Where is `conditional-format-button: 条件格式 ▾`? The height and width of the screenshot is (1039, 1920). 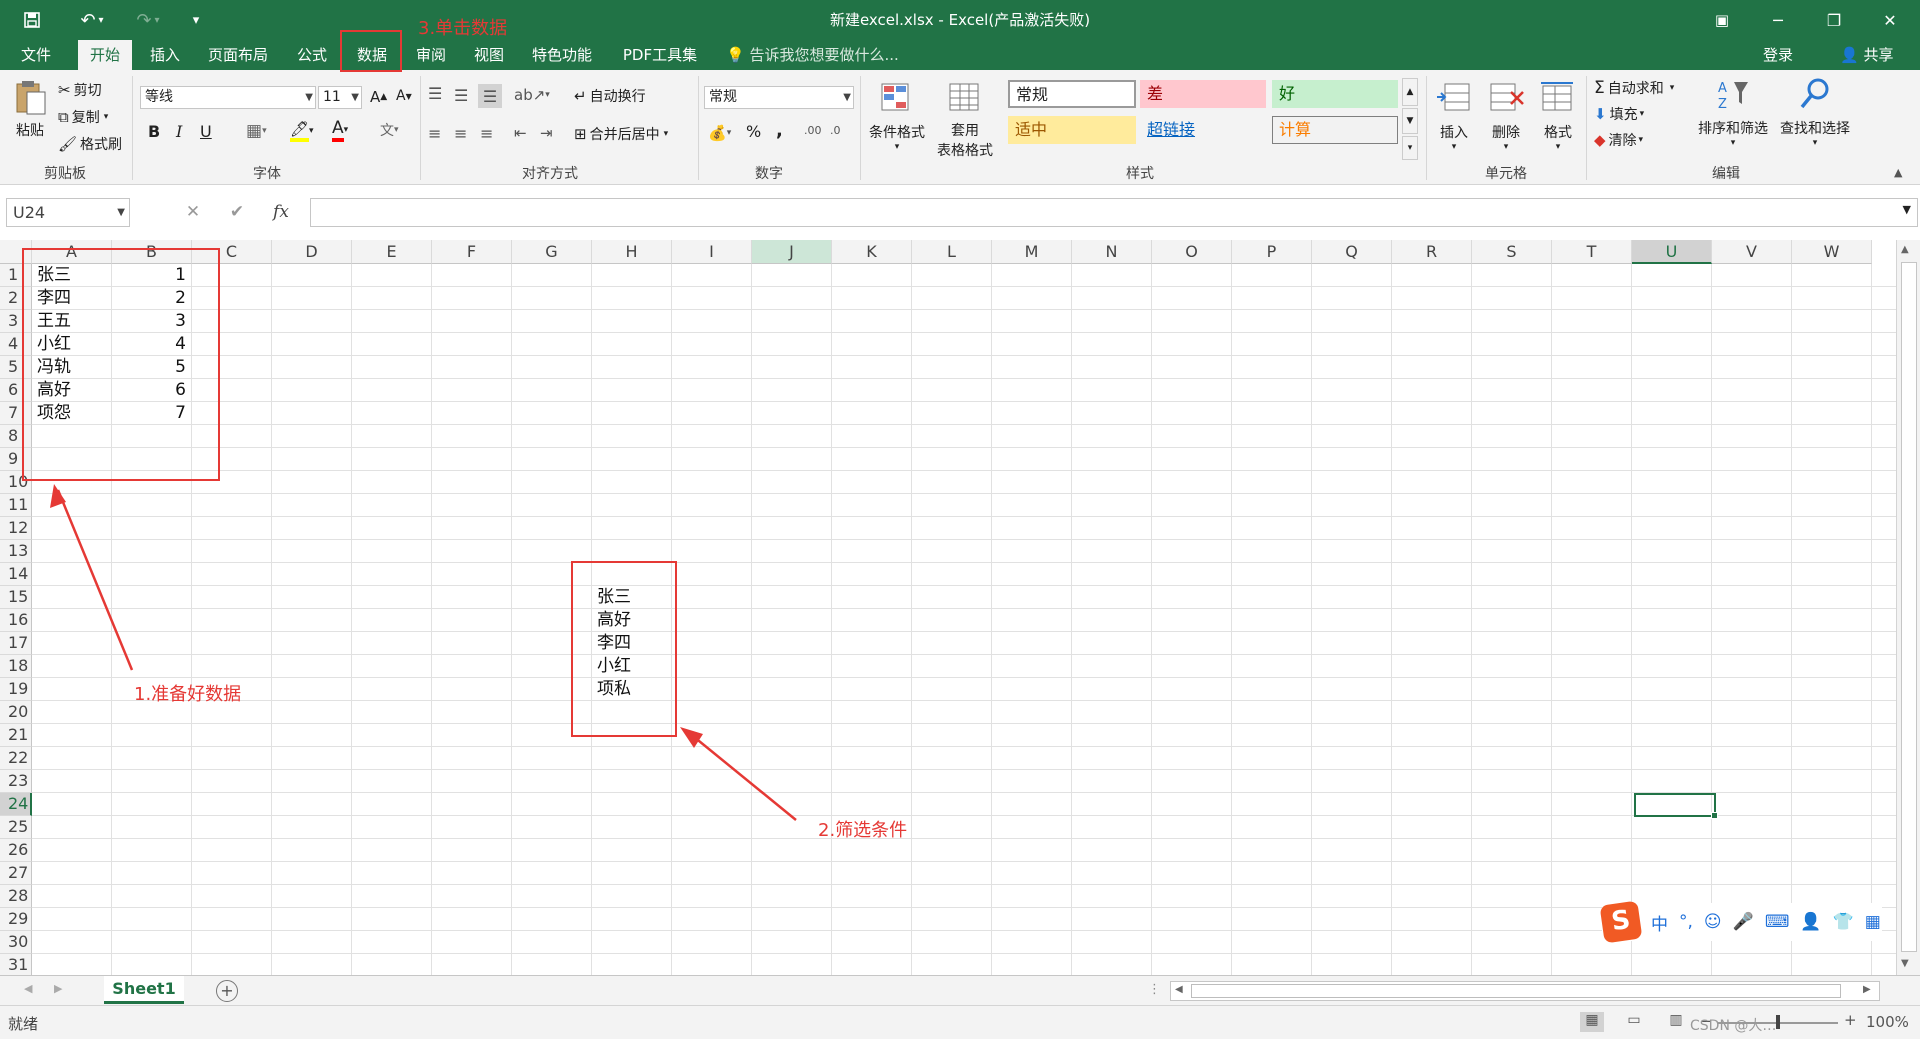
conditional-format-button: 条件格式 ▾ is located at coordinates (897, 116).